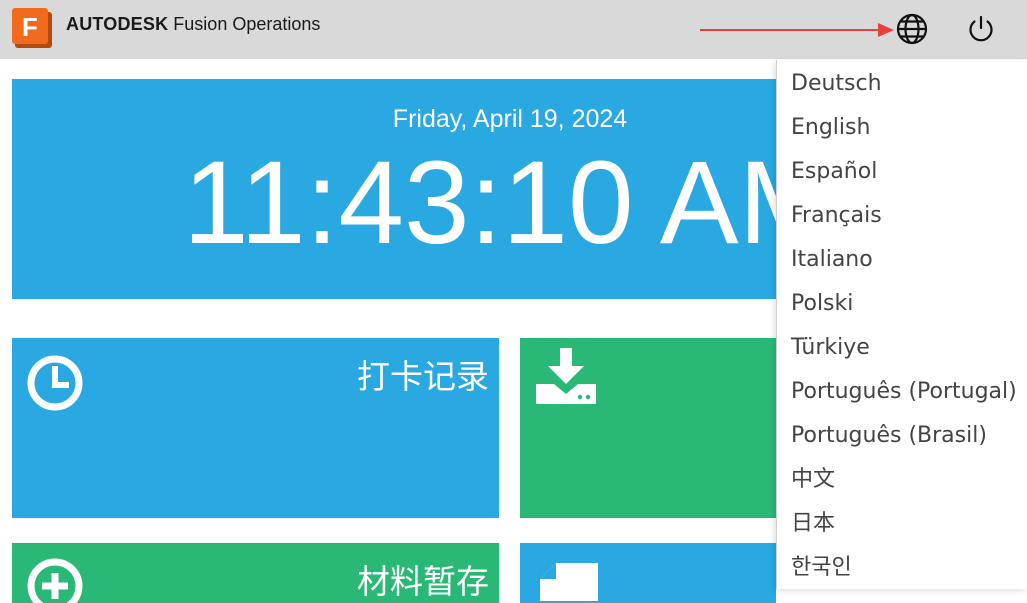  I want to click on power-button, so click(981, 29).